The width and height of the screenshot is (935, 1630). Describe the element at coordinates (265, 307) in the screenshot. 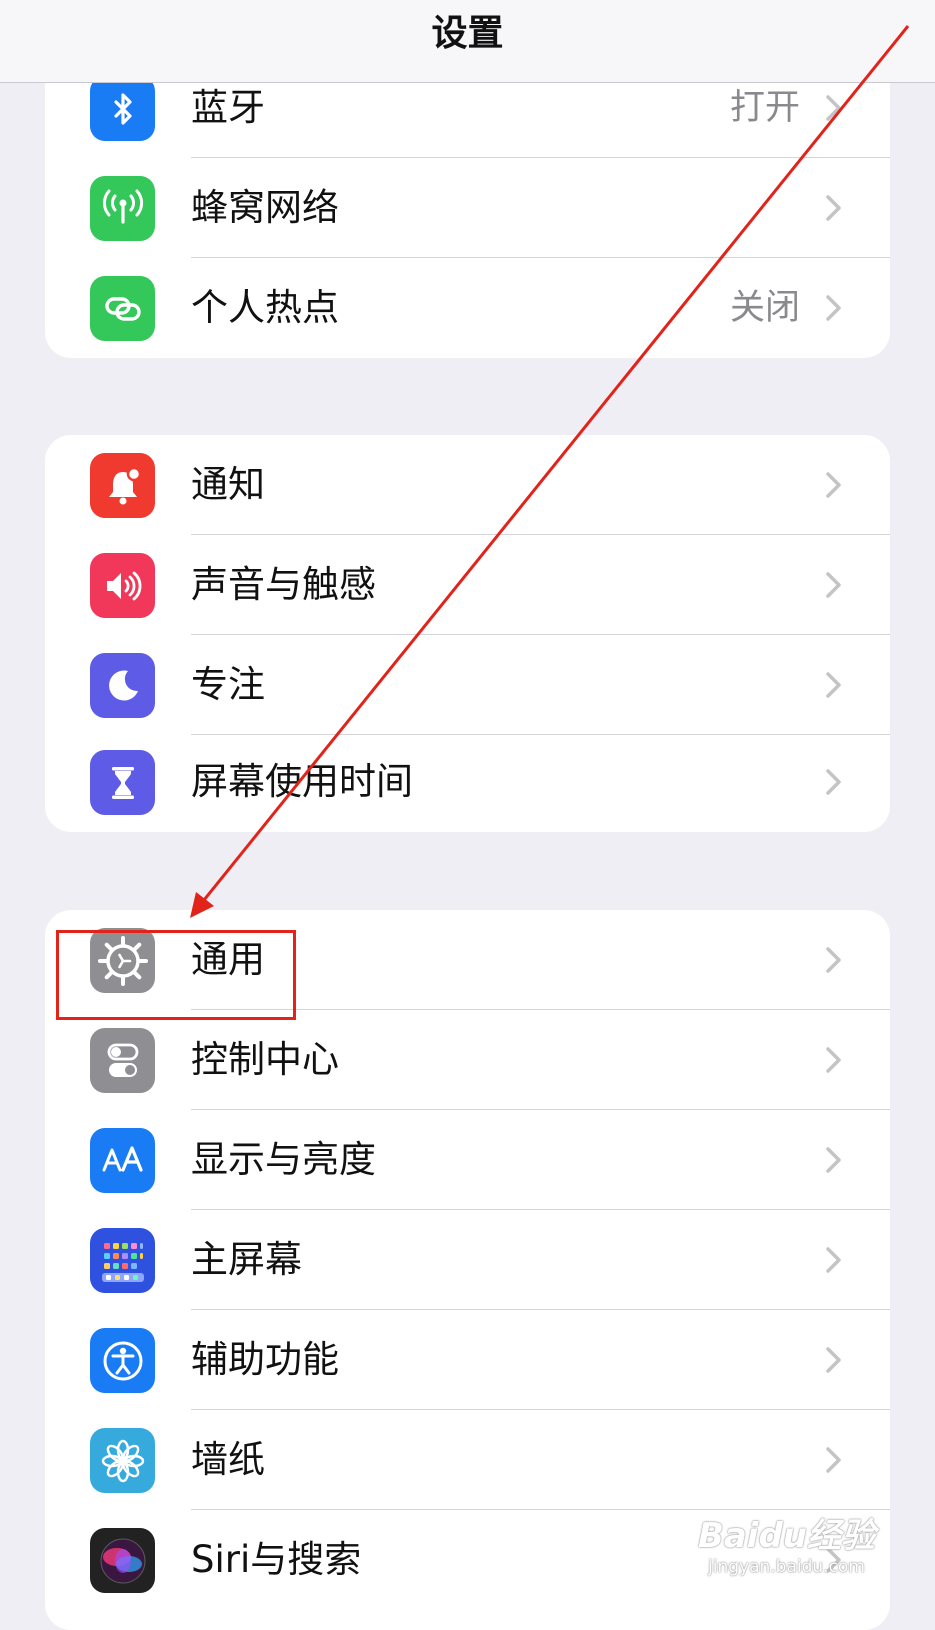

I see `settings-row-label: 个人热点` at that location.